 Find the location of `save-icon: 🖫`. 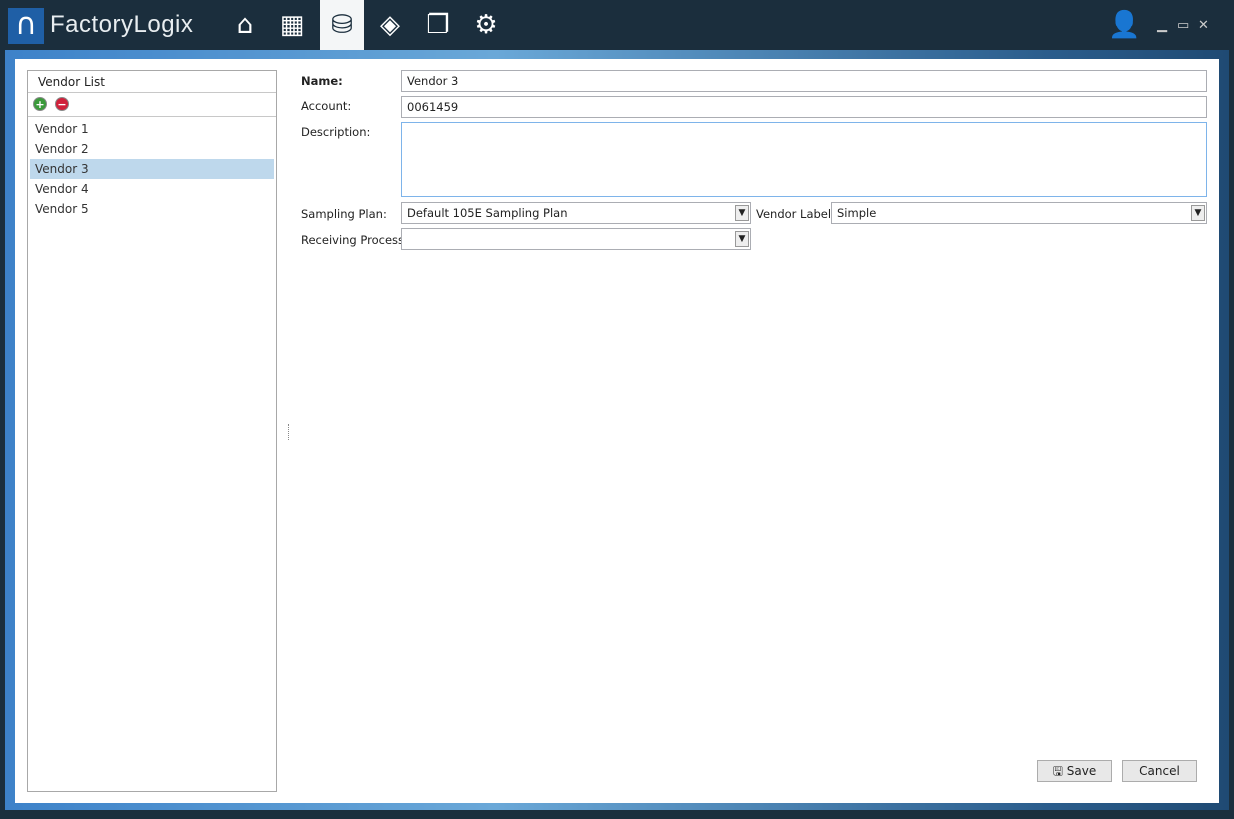

save-icon: 🖫 is located at coordinates (1057, 771).